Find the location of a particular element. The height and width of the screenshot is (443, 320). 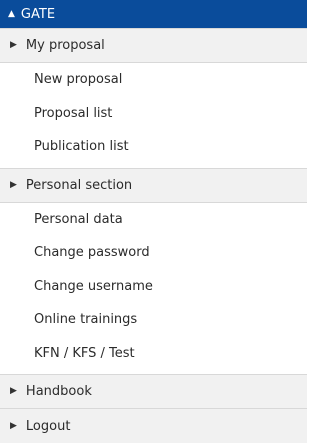

section-logout: ▶ Logout is located at coordinates (153, 426).